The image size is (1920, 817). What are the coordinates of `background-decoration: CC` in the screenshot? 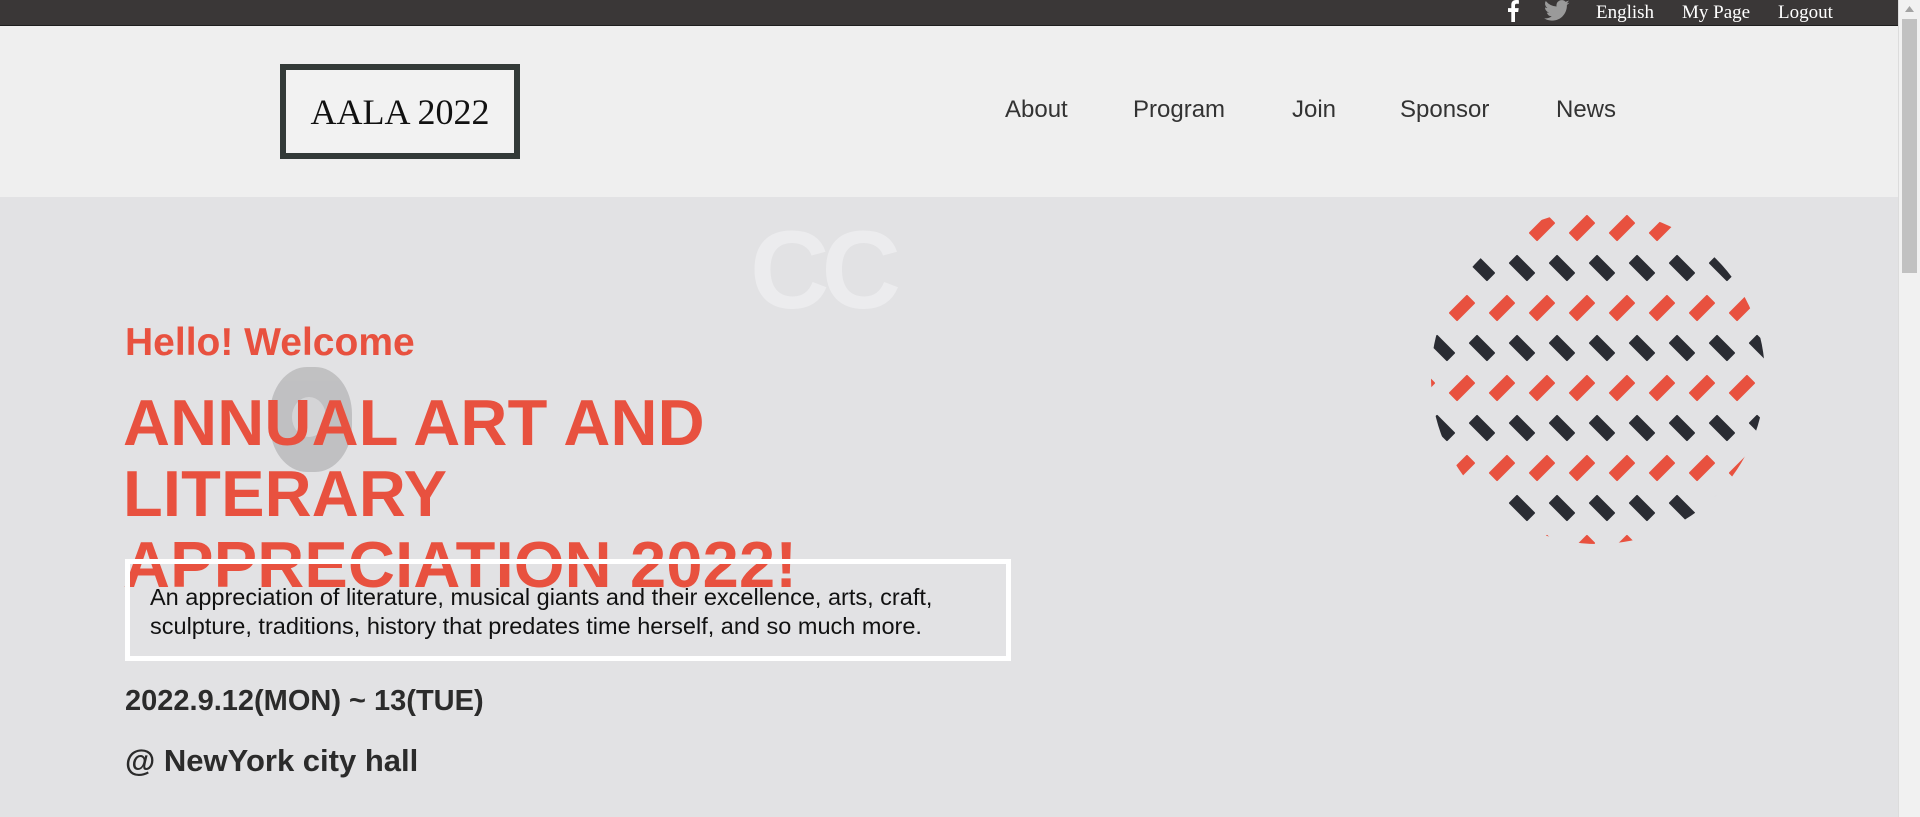 It's located at (825, 270).